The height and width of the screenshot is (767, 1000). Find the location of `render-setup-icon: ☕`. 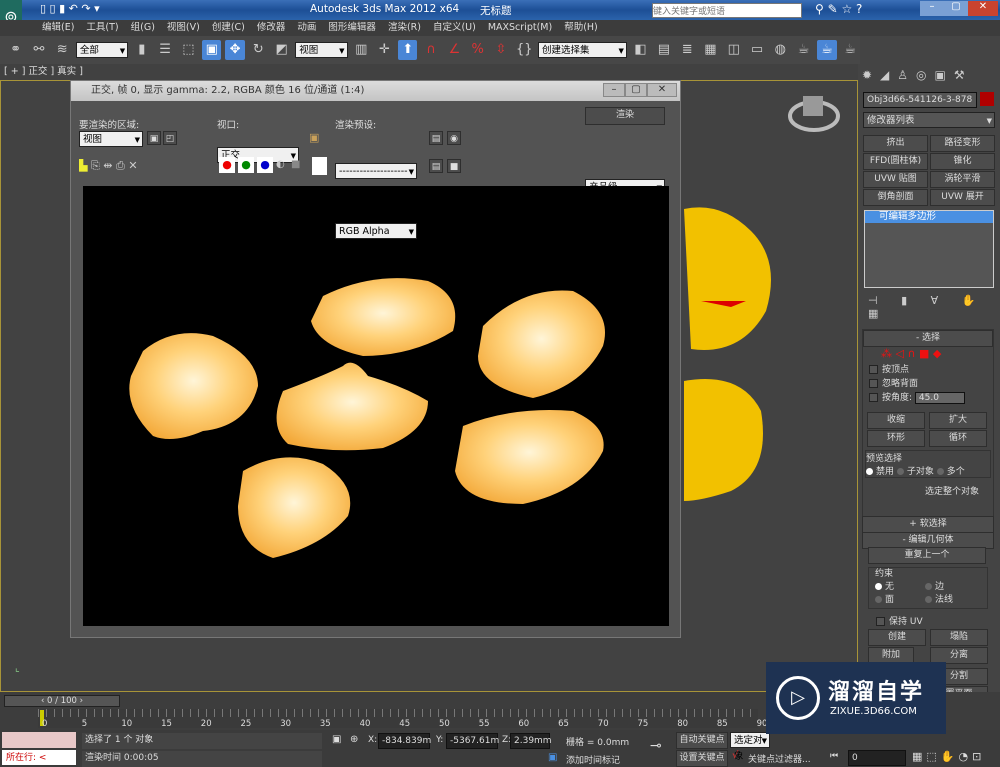

render-setup-icon: ☕ is located at coordinates (803, 50).